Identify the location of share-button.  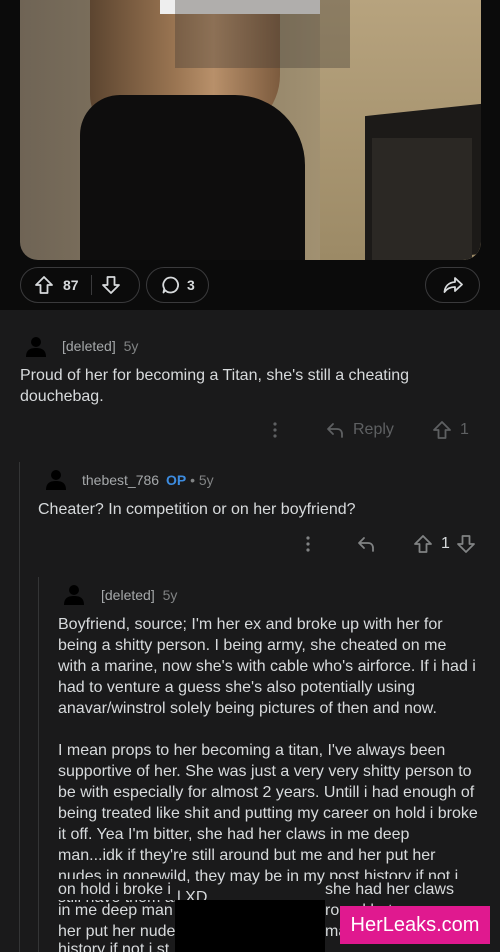
(452, 285).